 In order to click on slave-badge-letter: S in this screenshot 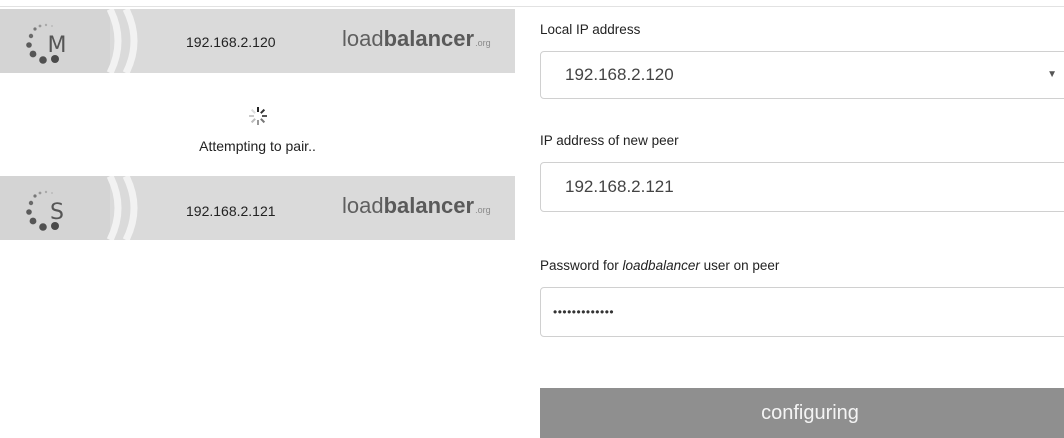, I will do `click(57, 212)`.